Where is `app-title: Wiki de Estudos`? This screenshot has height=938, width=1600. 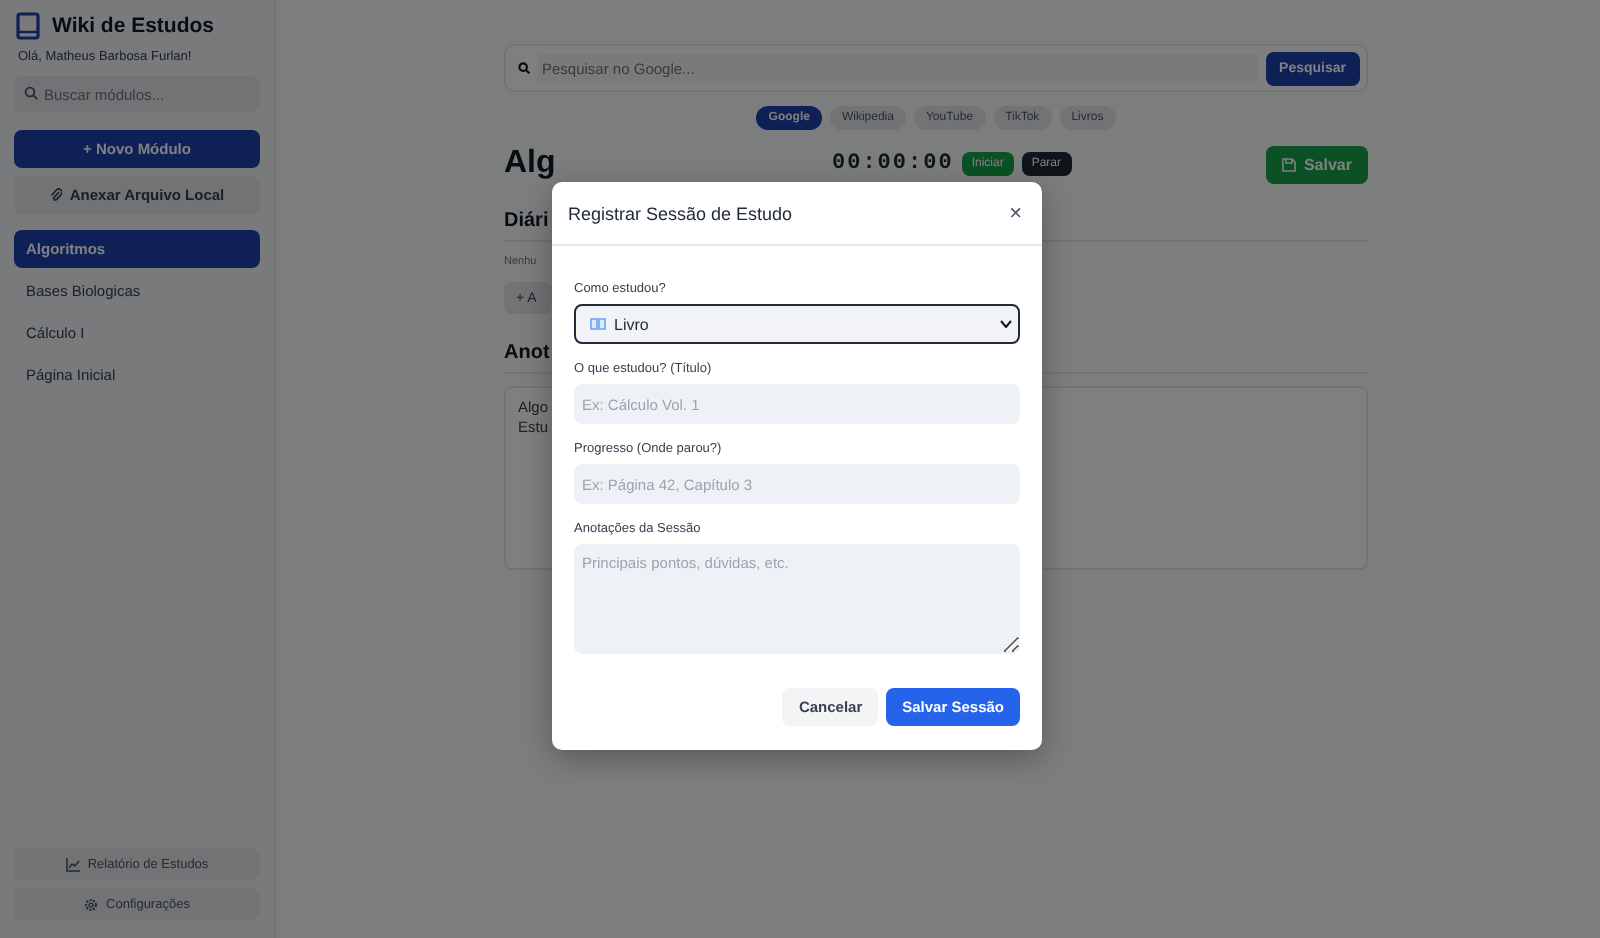
app-title: Wiki de Estudos is located at coordinates (133, 26).